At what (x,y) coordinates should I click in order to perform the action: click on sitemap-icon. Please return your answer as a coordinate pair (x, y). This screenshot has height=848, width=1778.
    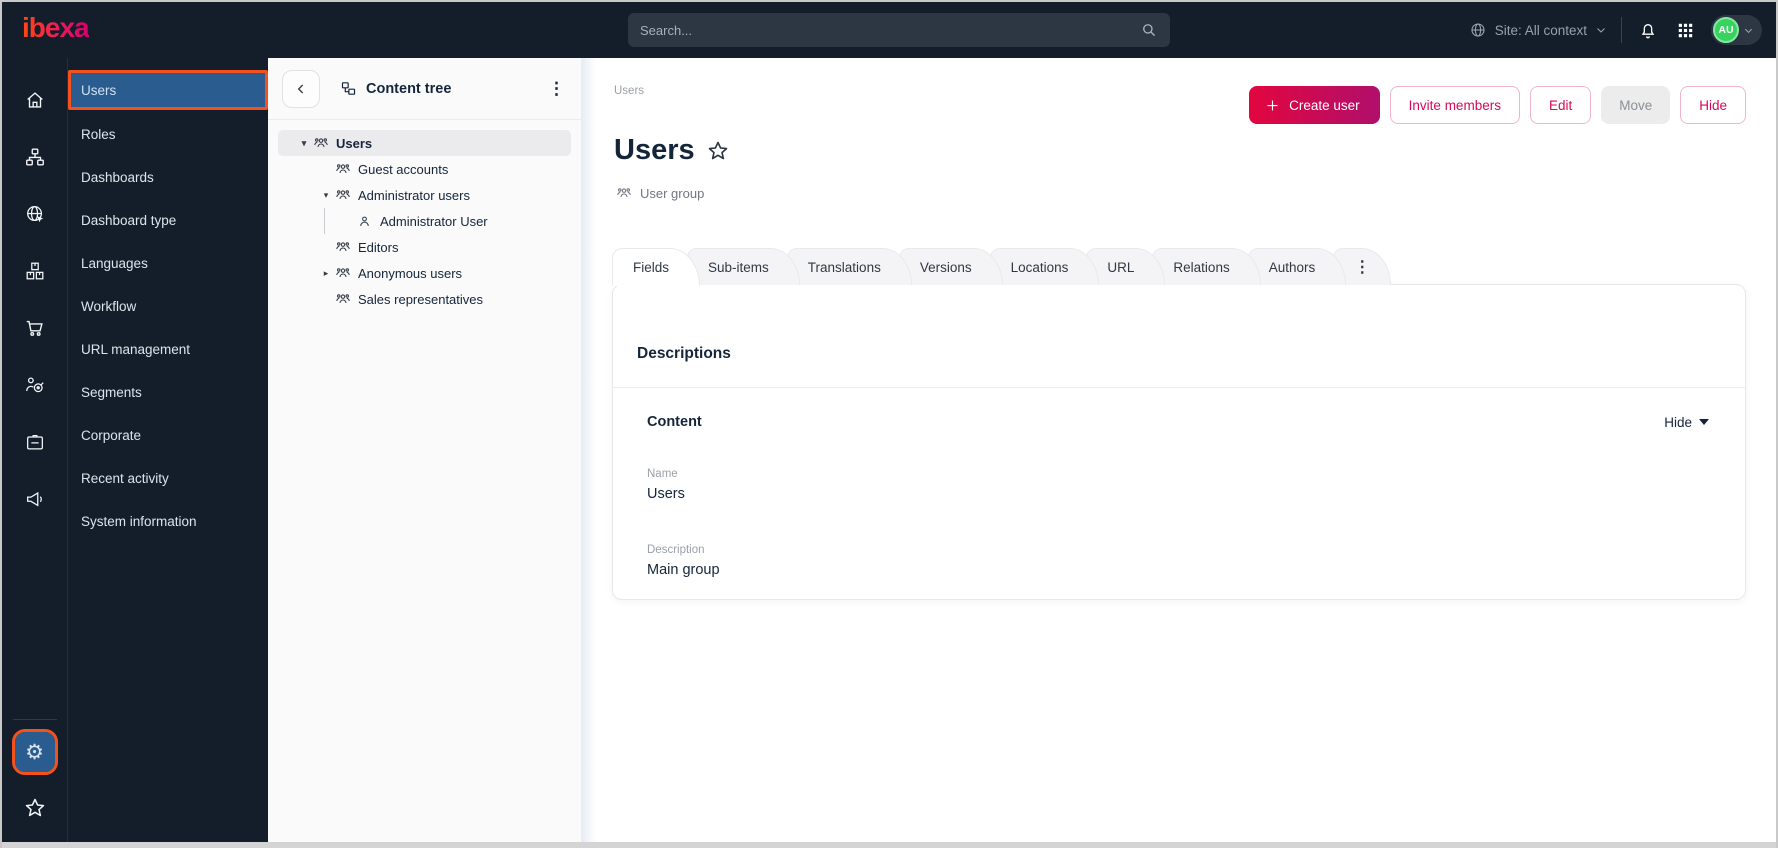
    Looking at the image, I should click on (34, 157).